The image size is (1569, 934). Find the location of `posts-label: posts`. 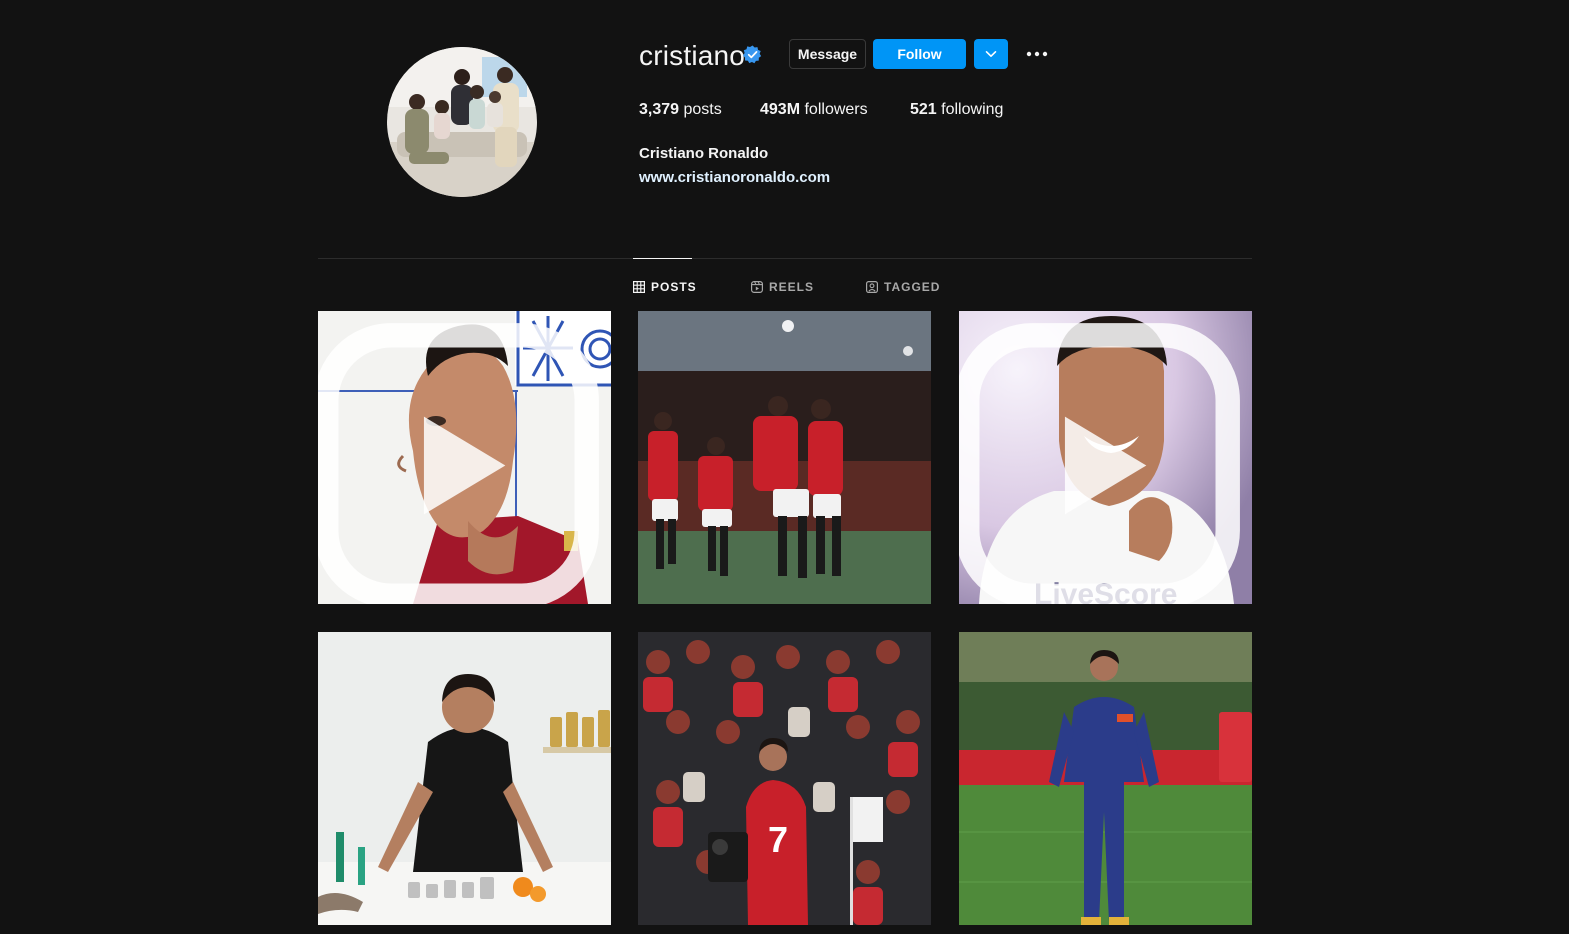

posts-label: posts is located at coordinates (702, 109).